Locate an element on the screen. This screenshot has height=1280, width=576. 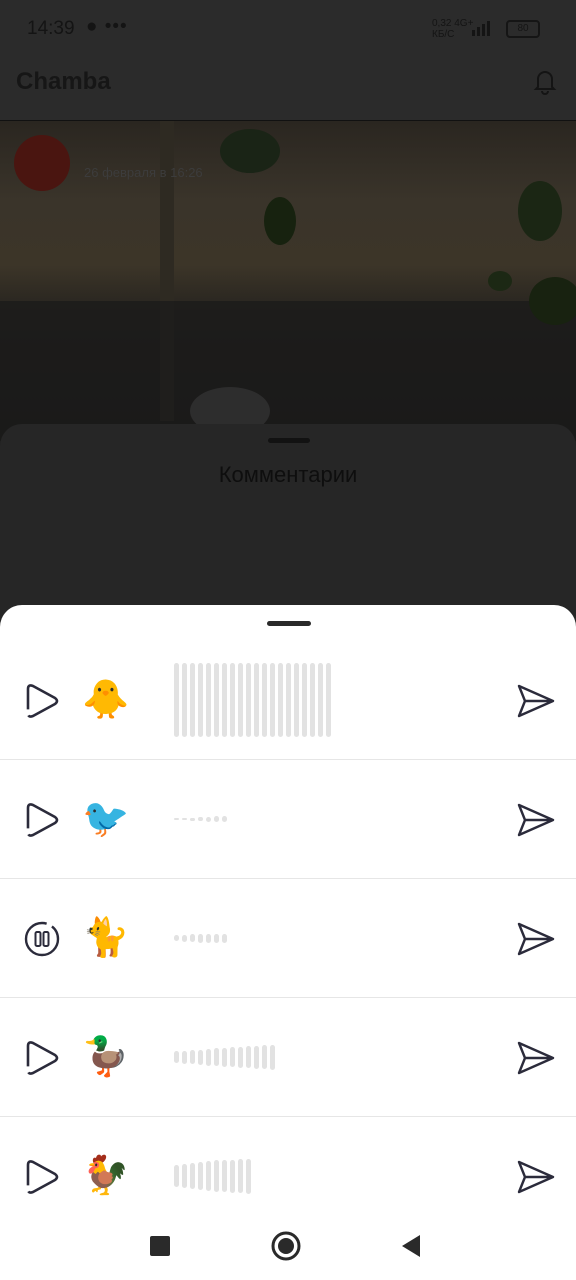
signal-icon is located at coordinates (481, 28).